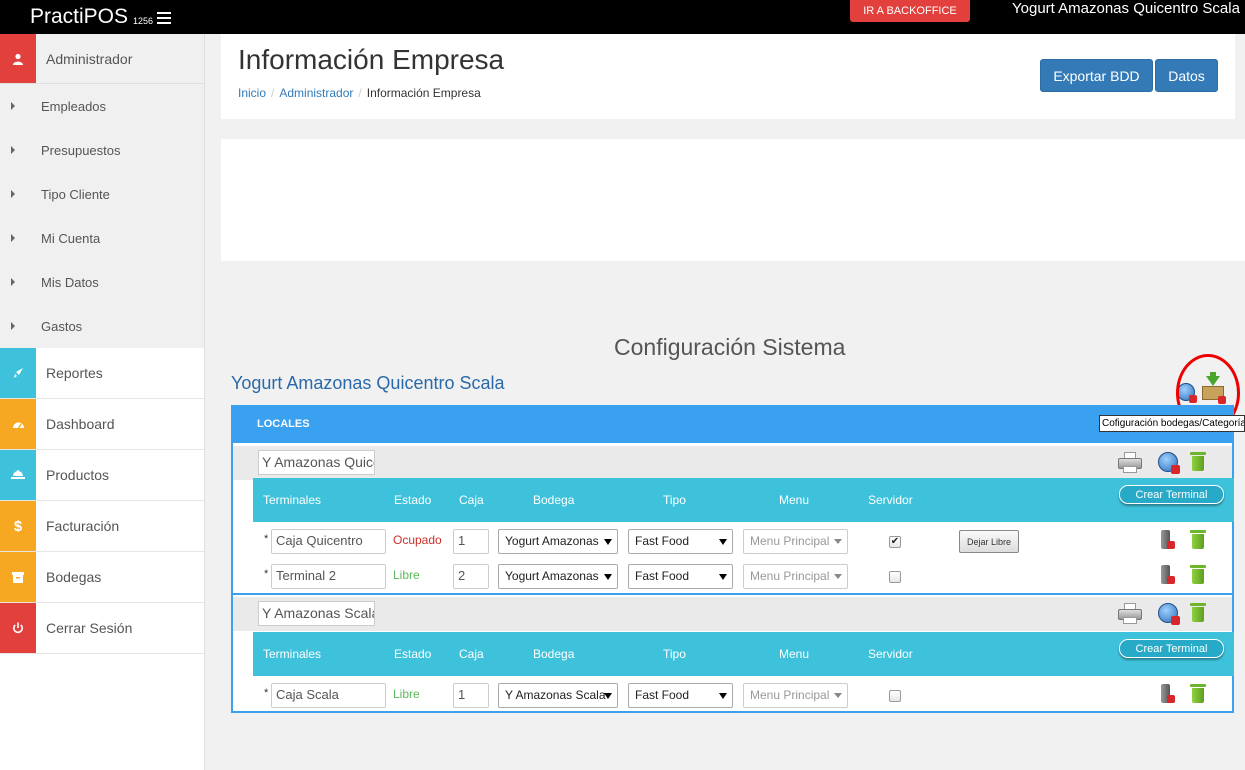  I want to click on config-title: Configuración Sistema, so click(730, 347).